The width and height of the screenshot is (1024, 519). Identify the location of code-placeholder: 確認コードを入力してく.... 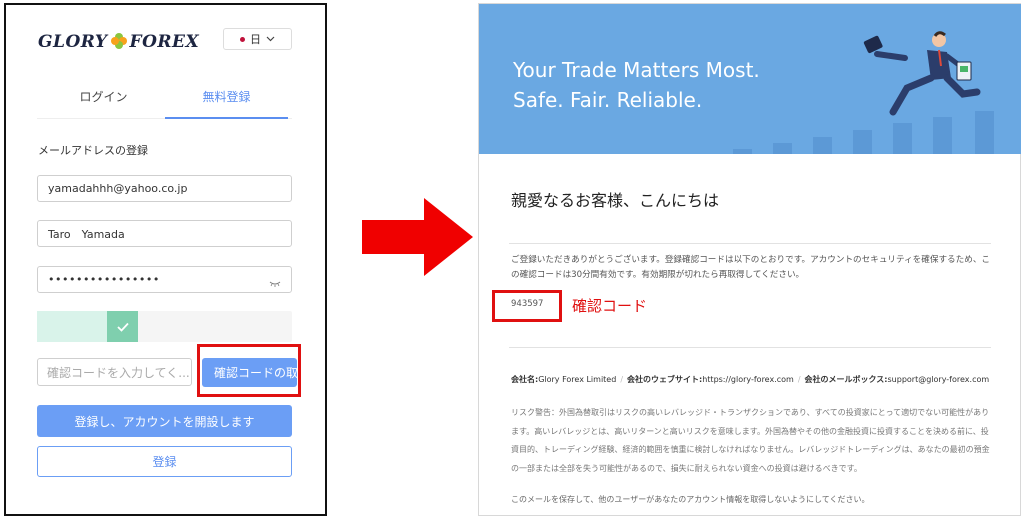
(118, 372).